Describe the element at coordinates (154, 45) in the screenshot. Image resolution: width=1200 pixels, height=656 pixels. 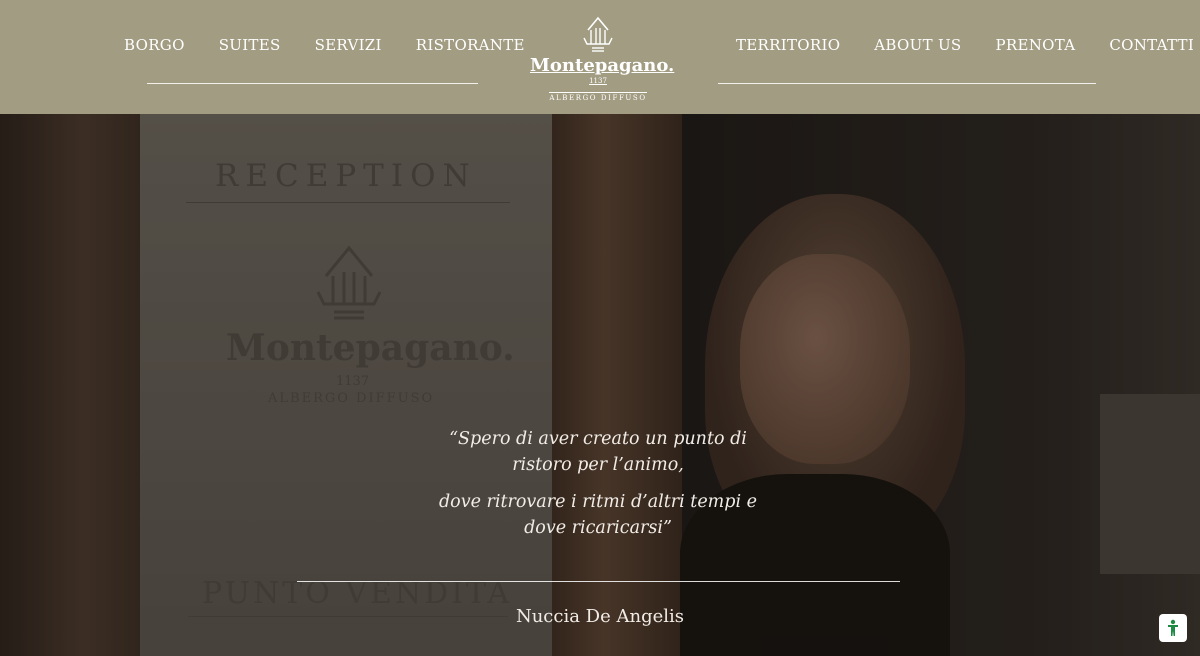
I see `nav-link-borgo: BORGO` at that location.